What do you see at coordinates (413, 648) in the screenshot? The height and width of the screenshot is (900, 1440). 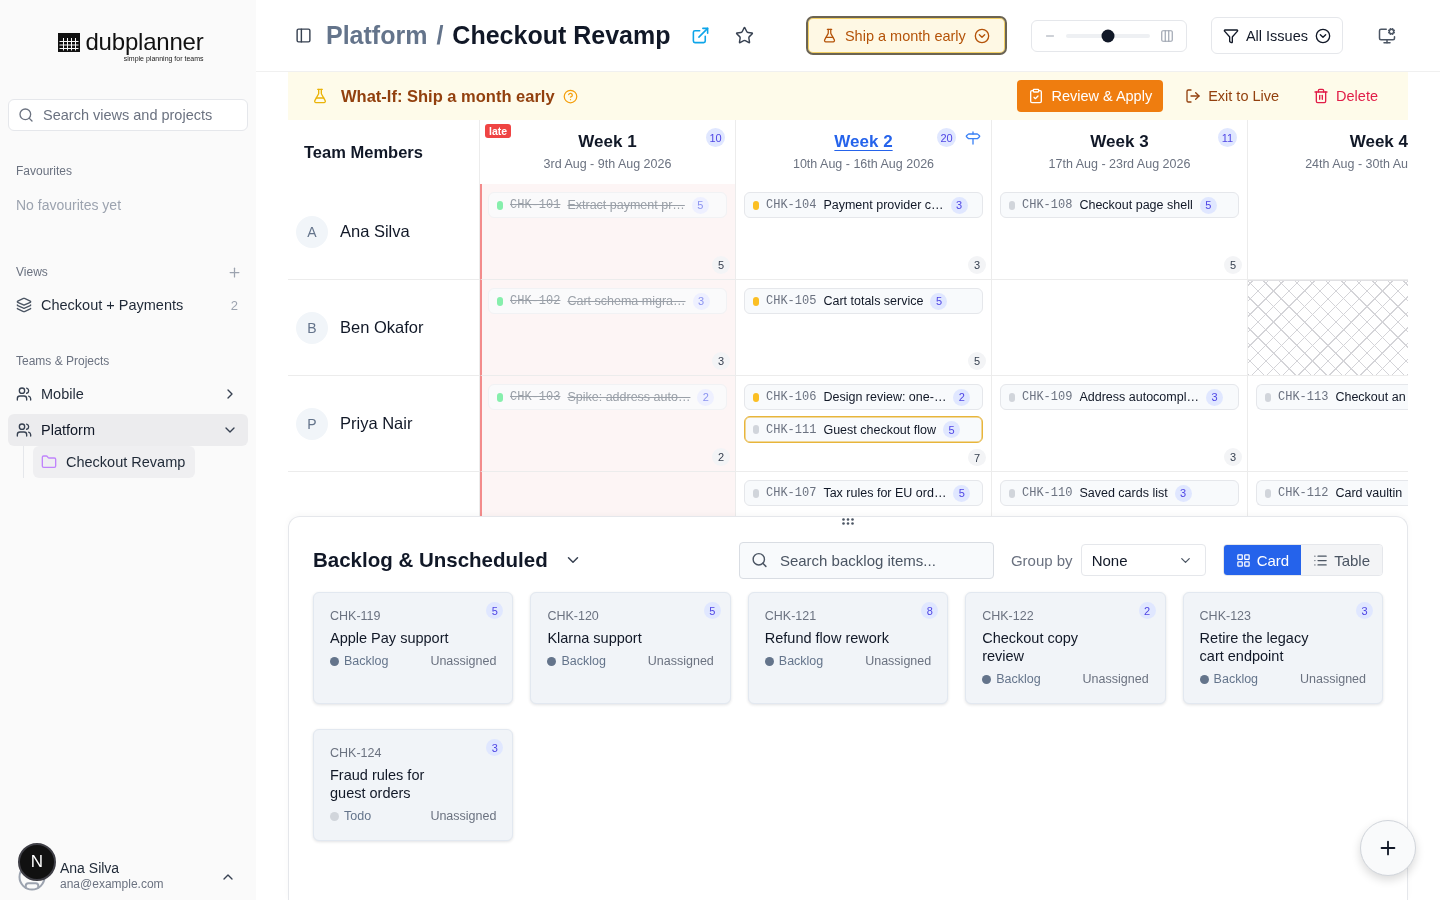 I see `backlog-card: CHK-119 Apple Pay support Backlog Unassigned 5` at bounding box center [413, 648].